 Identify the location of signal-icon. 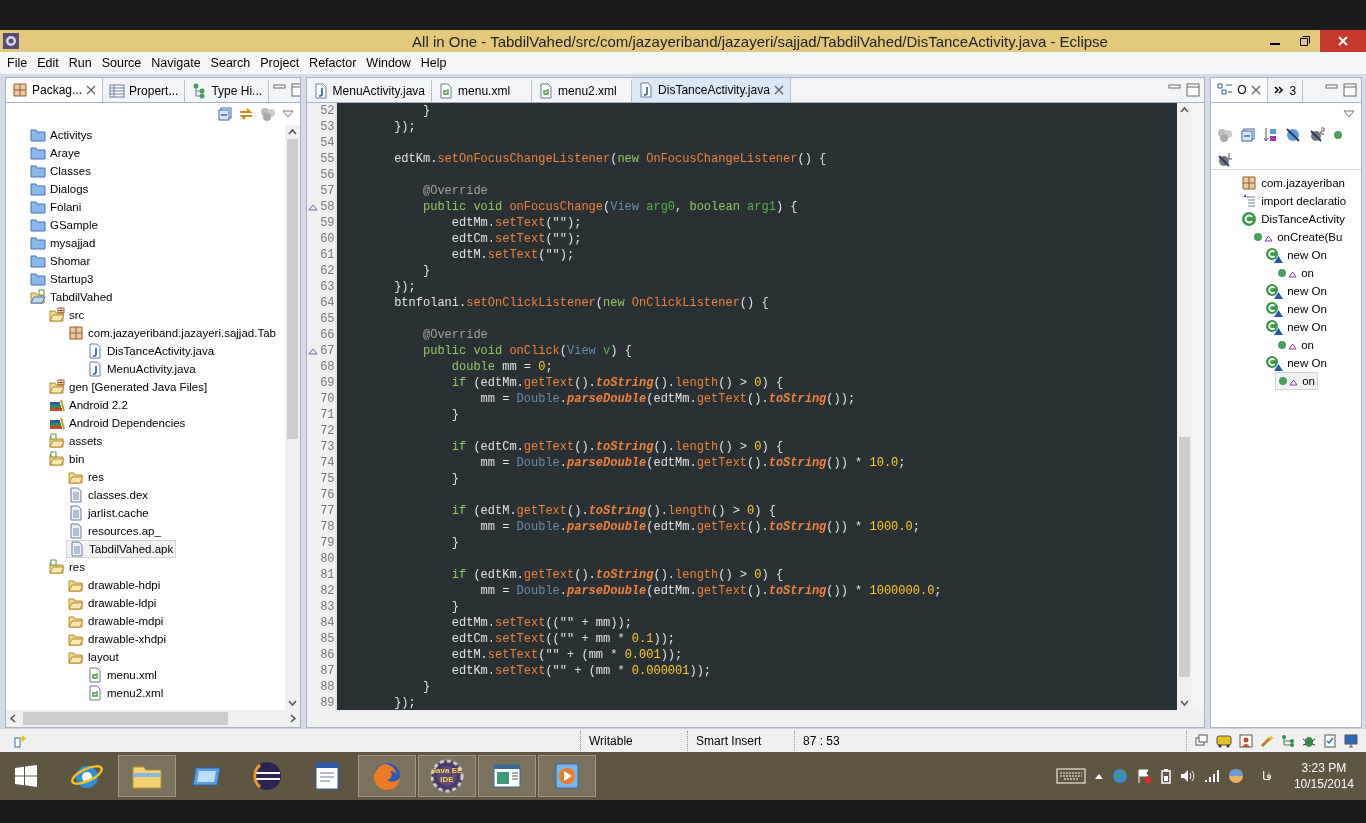
(1211, 776).